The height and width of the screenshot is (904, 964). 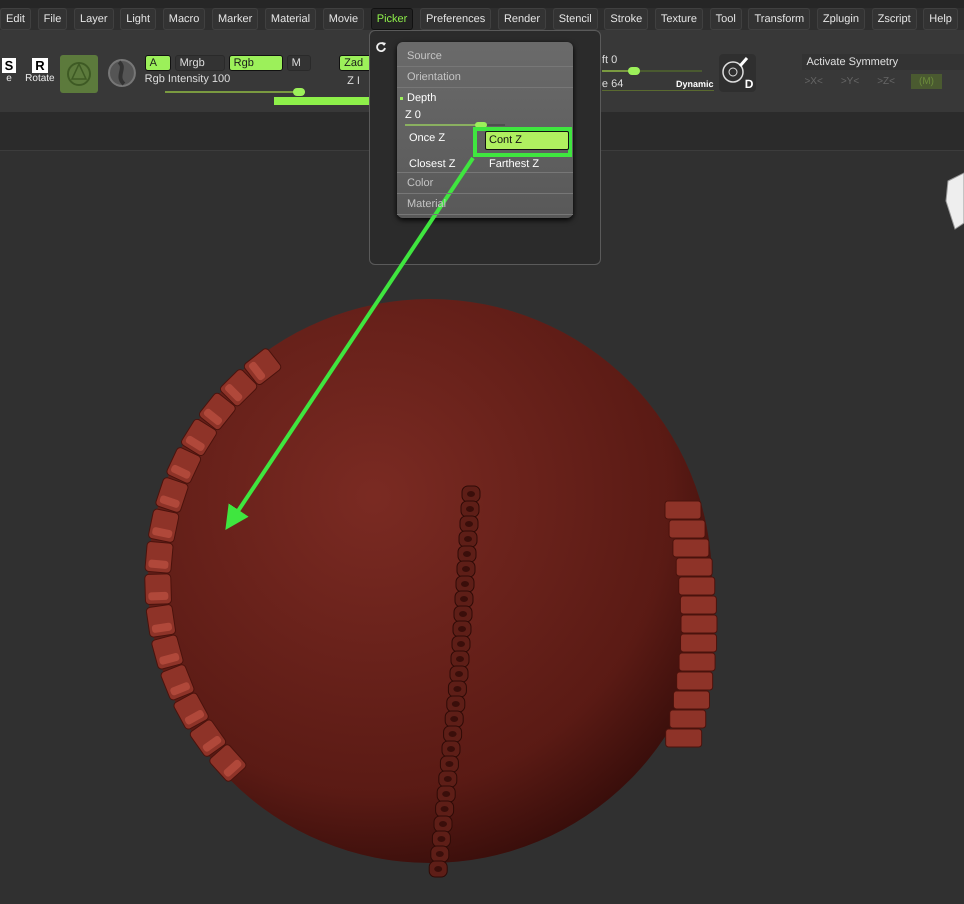 I want to click on menu-item: Light, so click(x=138, y=19).